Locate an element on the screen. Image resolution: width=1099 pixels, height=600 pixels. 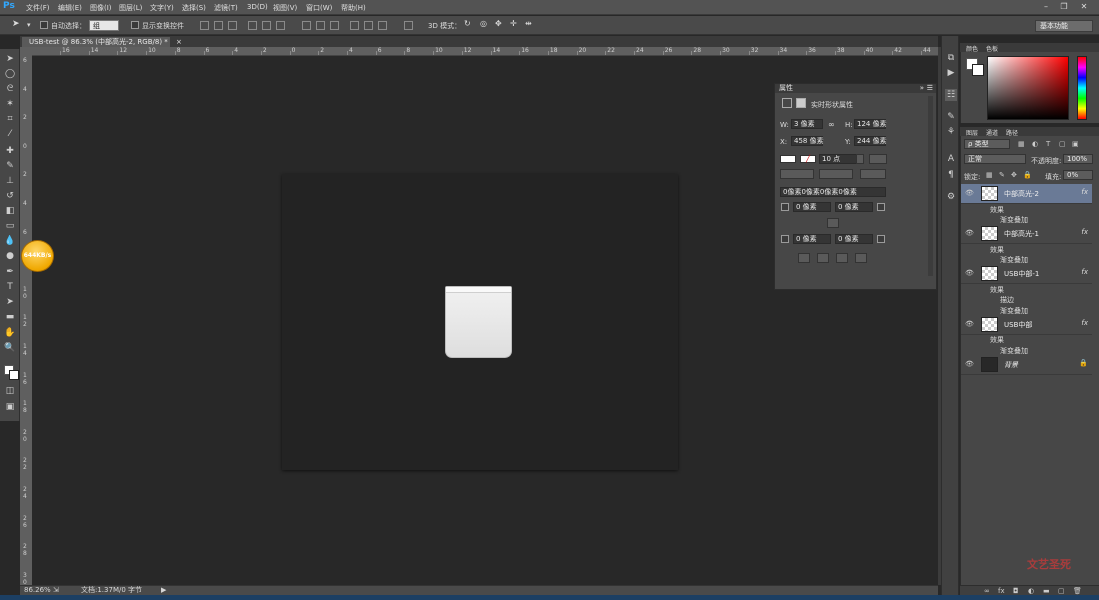
slide-3d-icon: ✛ is located at coordinates (513, 23).